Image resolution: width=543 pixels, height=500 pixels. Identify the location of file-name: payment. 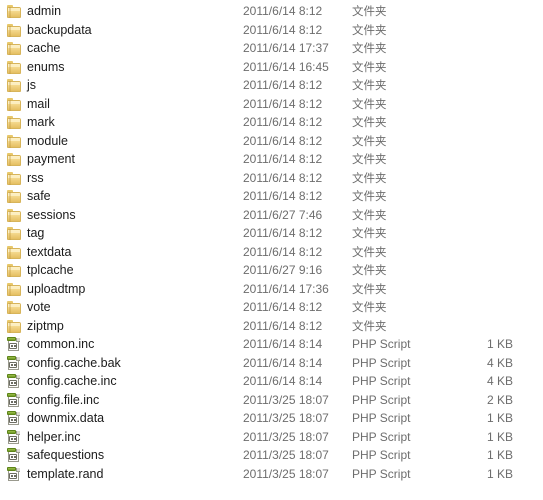
(51, 159).